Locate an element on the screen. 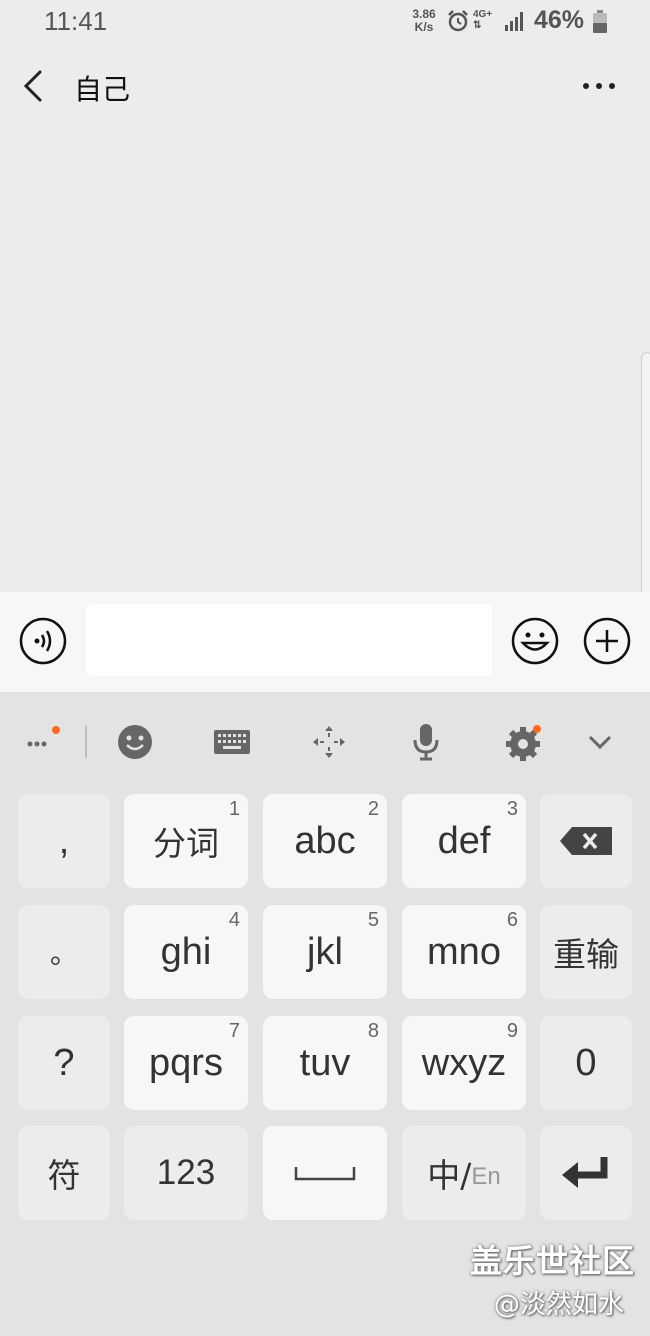  backspace-icon is located at coordinates (586, 841).